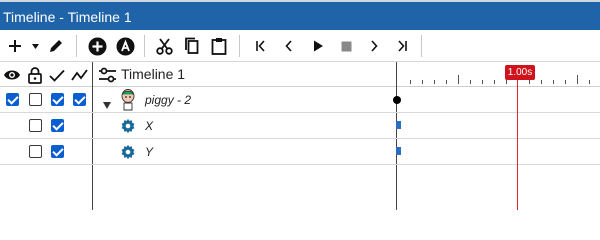  What do you see at coordinates (318, 46) in the screenshot?
I see `play-icon` at bounding box center [318, 46].